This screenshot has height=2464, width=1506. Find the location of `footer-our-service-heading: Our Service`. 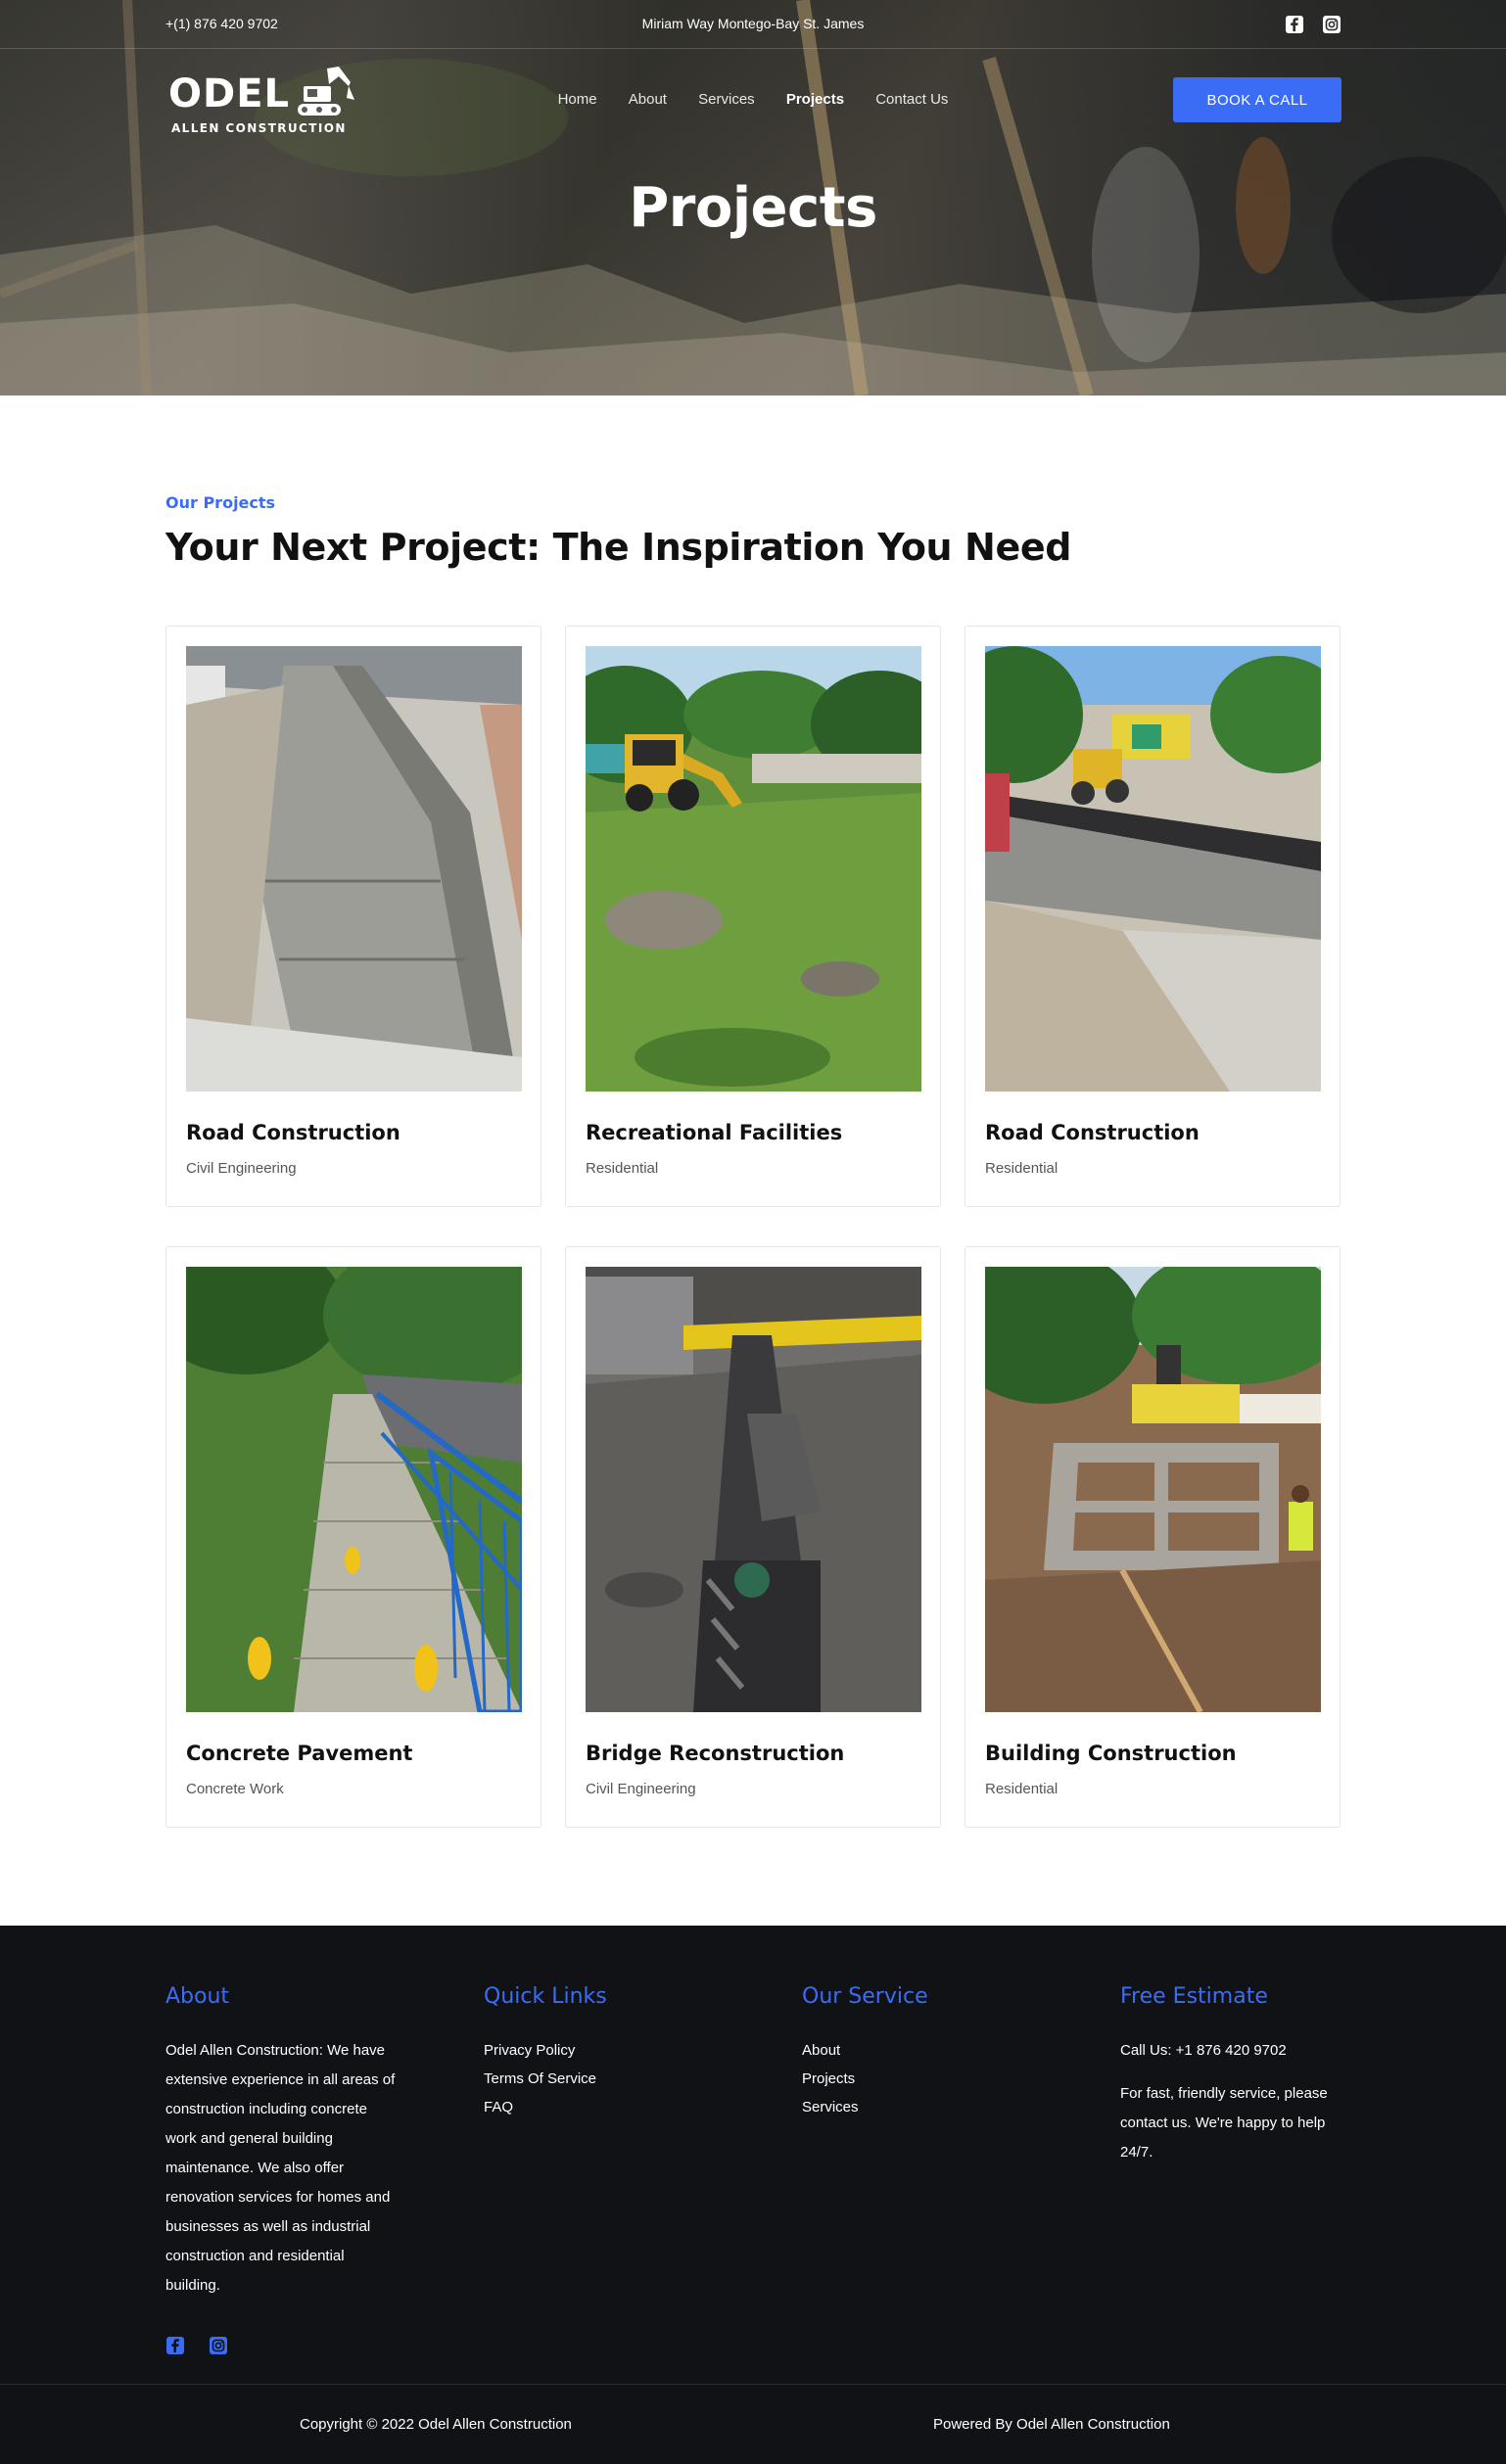

footer-our-service-heading: Our Service is located at coordinates (865, 1996).